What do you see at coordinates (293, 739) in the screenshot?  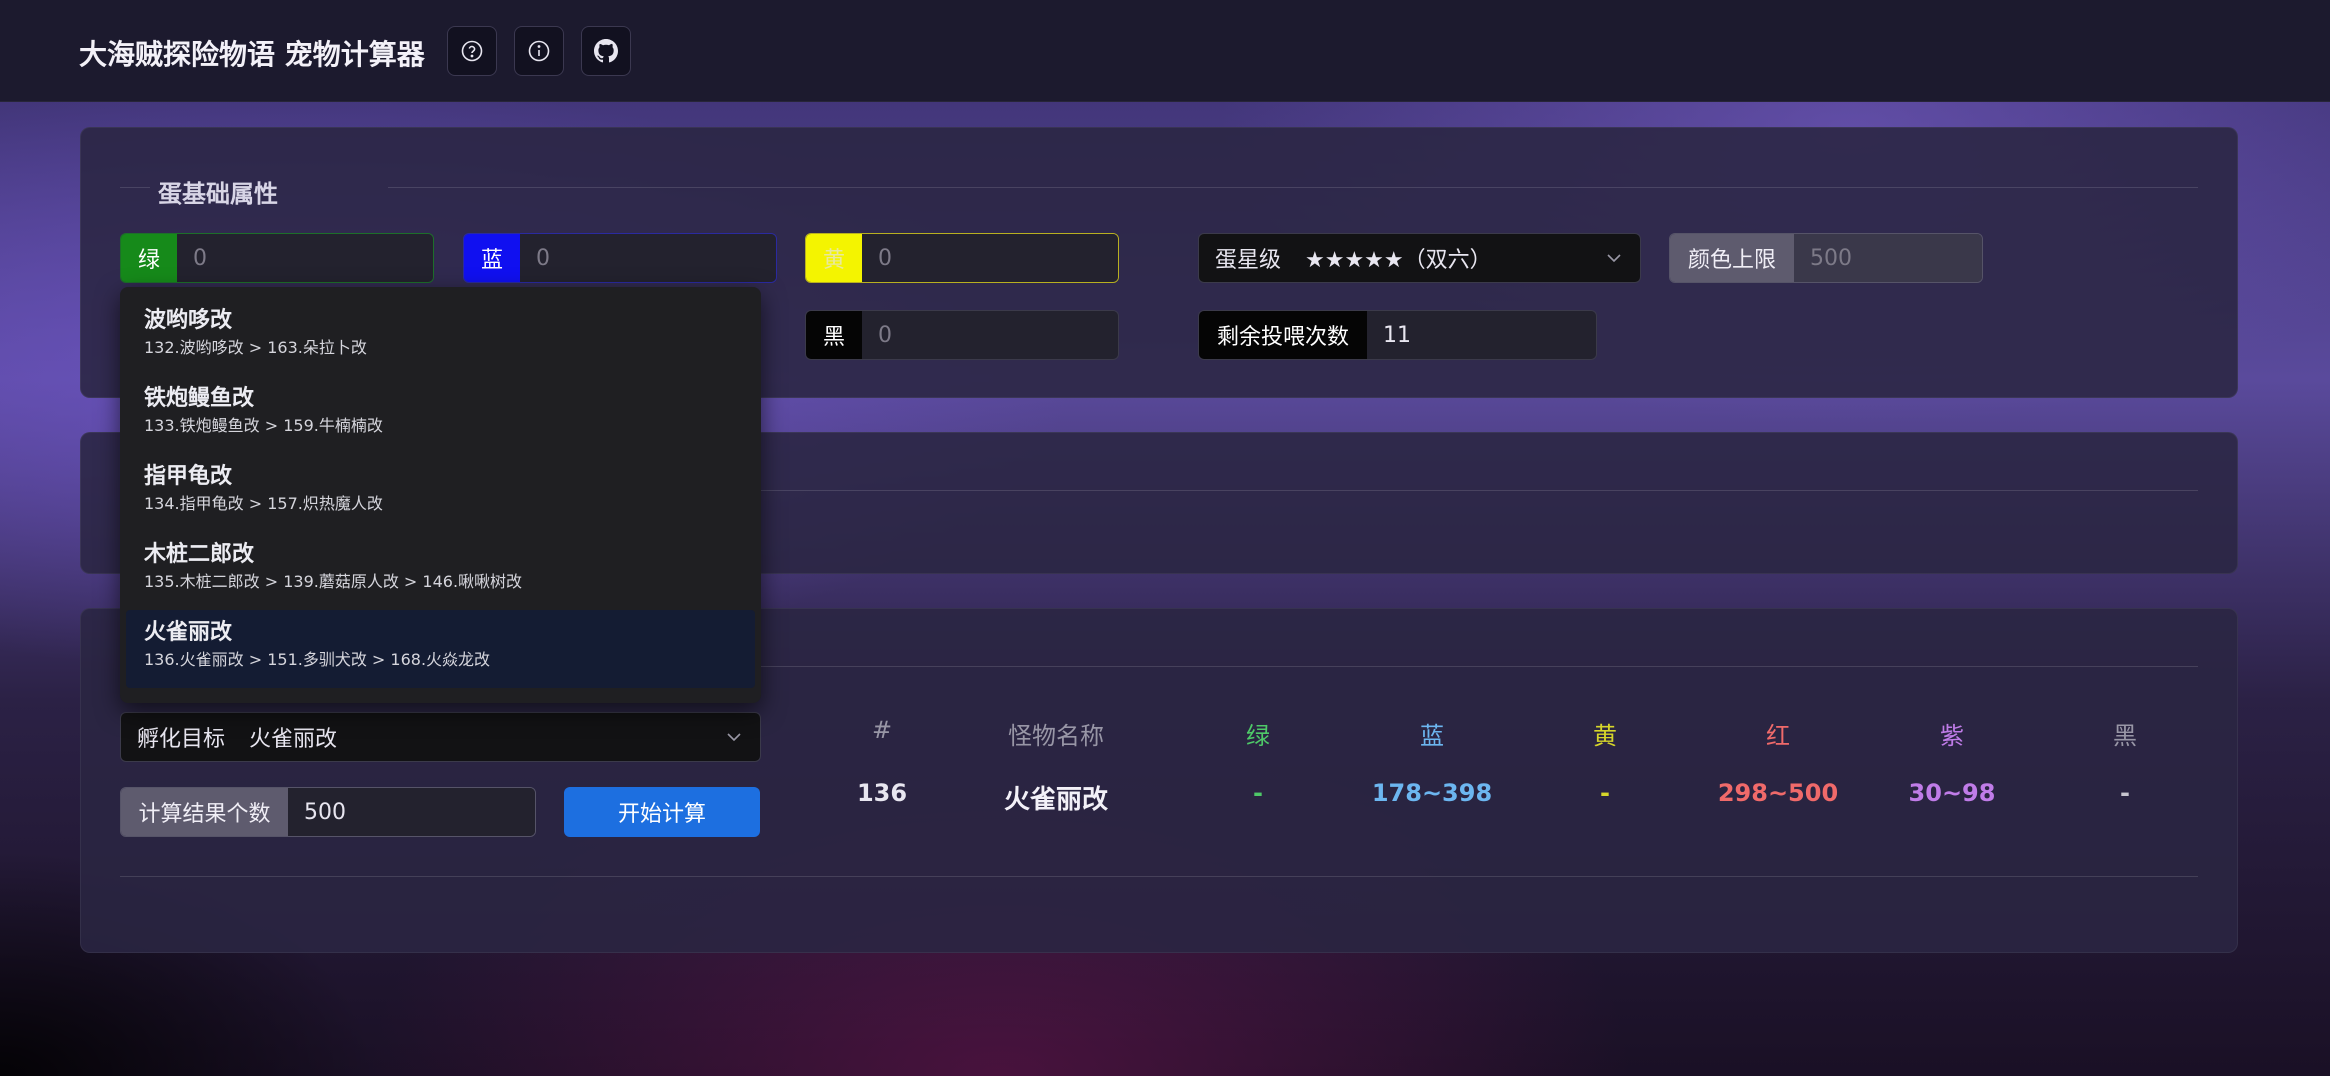 I see `hatch-target-value: 火雀丽改` at bounding box center [293, 739].